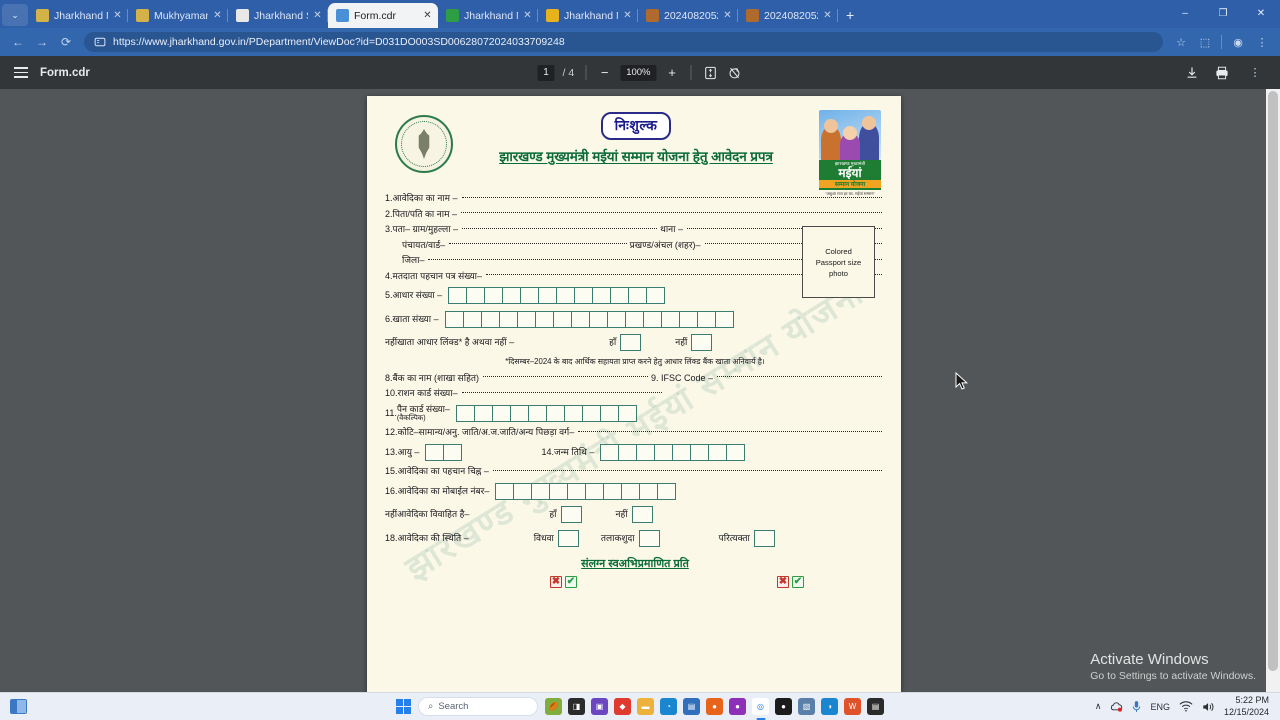  What do you see at coordinates (1192, 73) in the screenshot?
I see `download-icon` at bounding box center [1192, 73].